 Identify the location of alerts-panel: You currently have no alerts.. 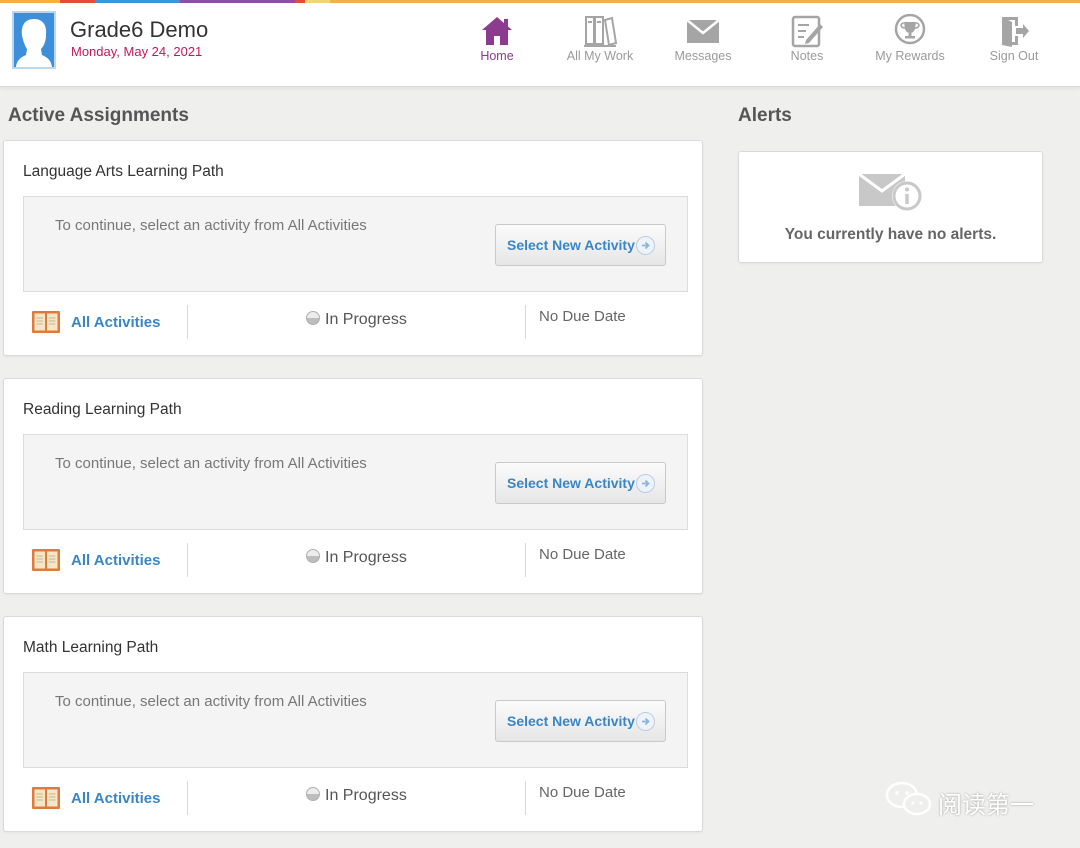
(890, 207).